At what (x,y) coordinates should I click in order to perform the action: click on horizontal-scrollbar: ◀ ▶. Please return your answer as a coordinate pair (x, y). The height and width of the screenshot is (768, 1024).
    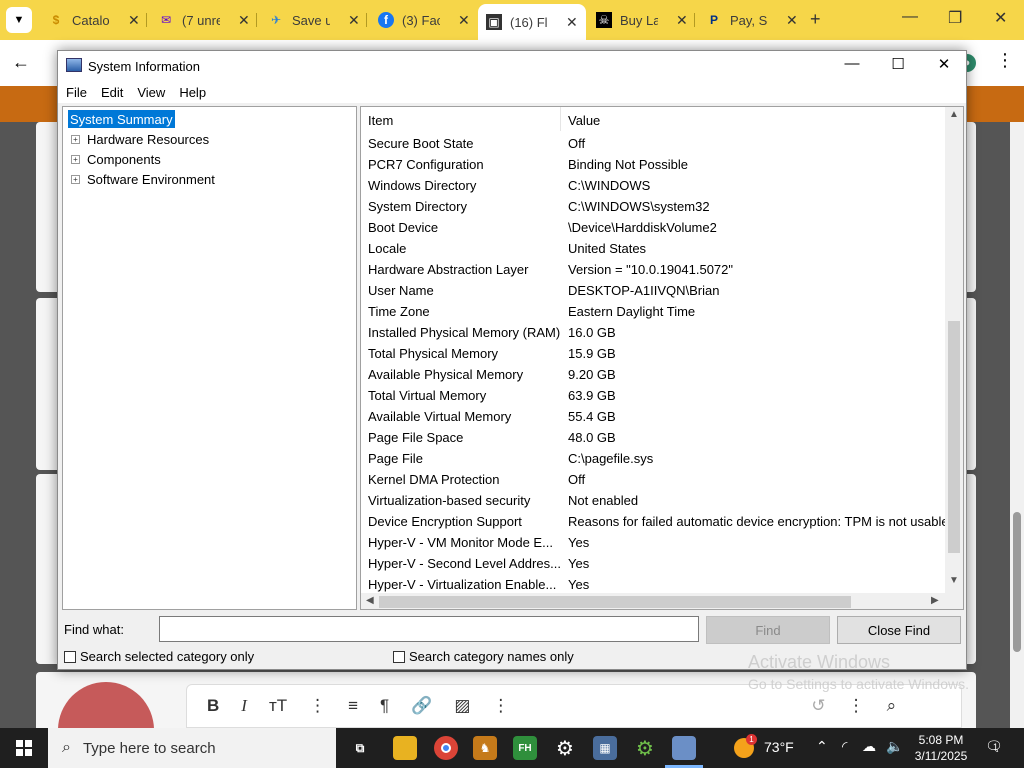
    Looking at the image, I should click on (653, 601).